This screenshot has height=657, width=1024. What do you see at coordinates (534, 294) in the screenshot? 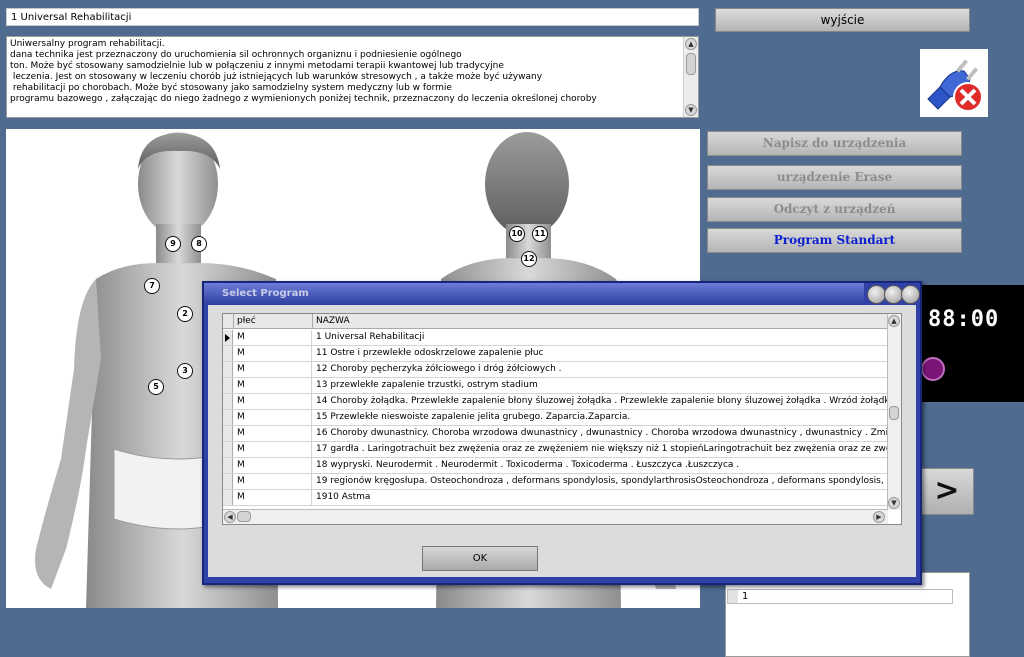
I see `dialog-titlebar: Select Program` at bounding box center [534, 294].